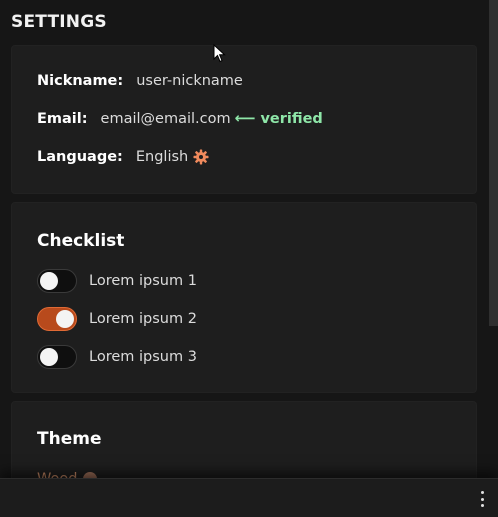 This screenshot has height=517, width=498. I want to click on nickname-label: Nickname:, so click(80, 81).